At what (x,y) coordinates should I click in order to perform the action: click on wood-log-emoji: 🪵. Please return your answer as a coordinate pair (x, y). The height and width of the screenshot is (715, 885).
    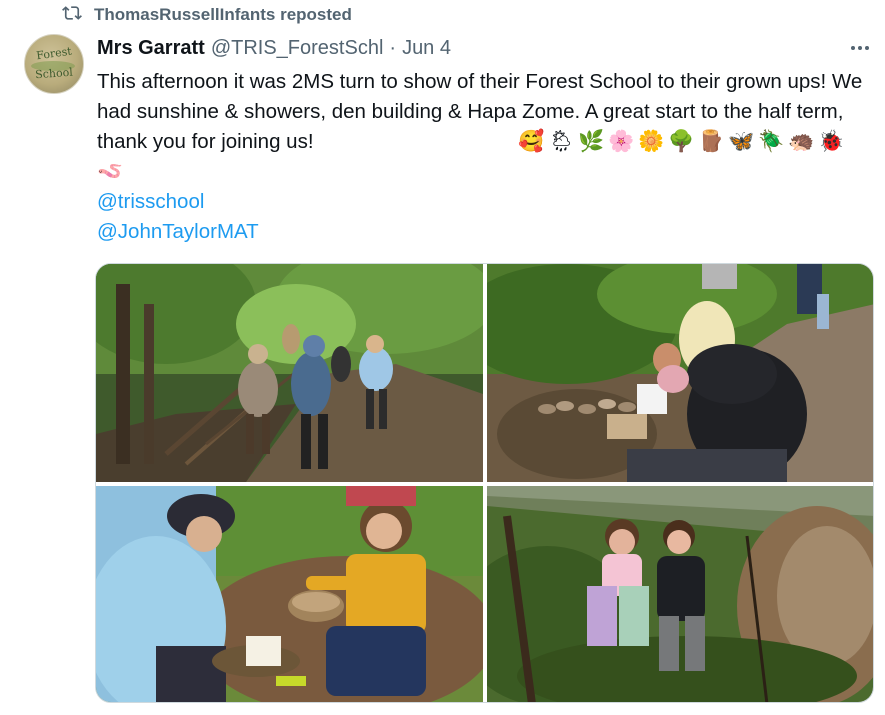
    Looking at the image, I should click on (711, 141).